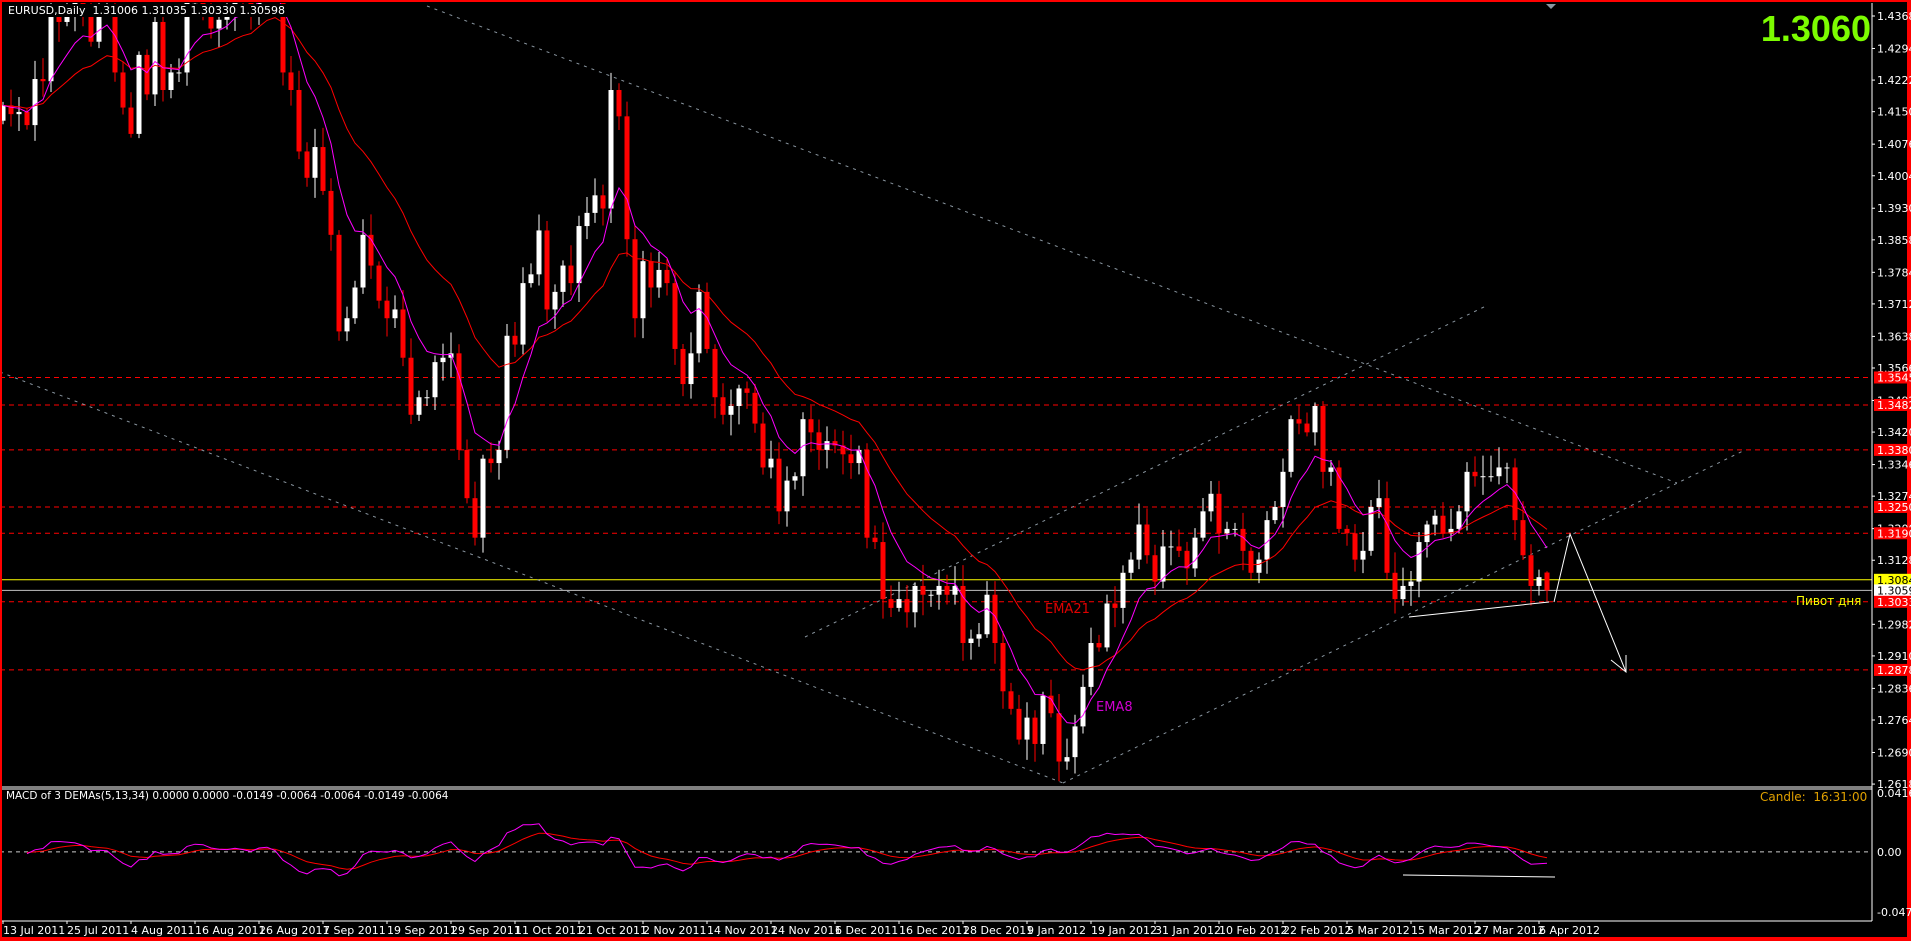  Describe the element at coordinates (1889, 852) in the screenshot. I see `macd-axis-label: 0.00` at that location.